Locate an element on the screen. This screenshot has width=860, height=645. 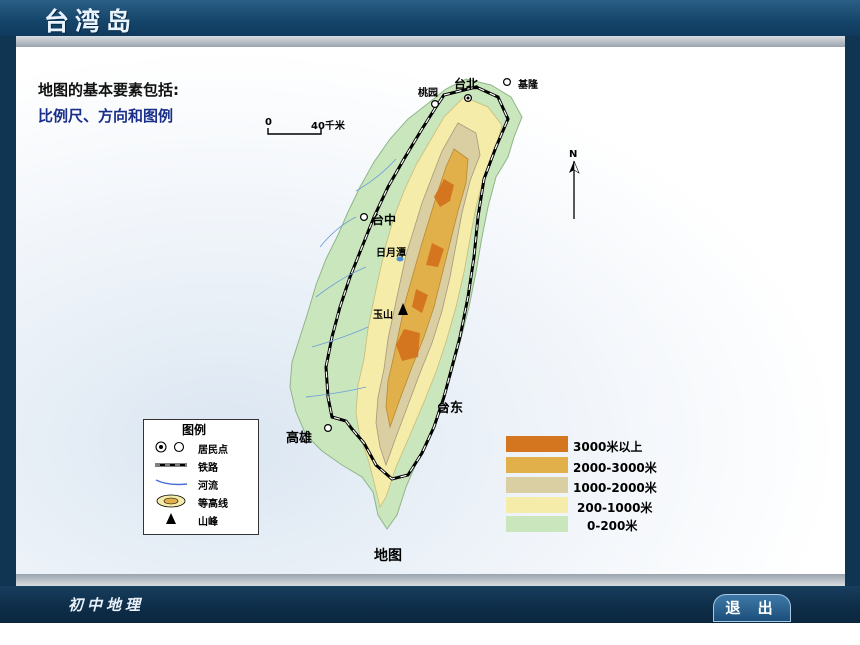
label-taichung: 台中 is located at coordinates (384, 220).